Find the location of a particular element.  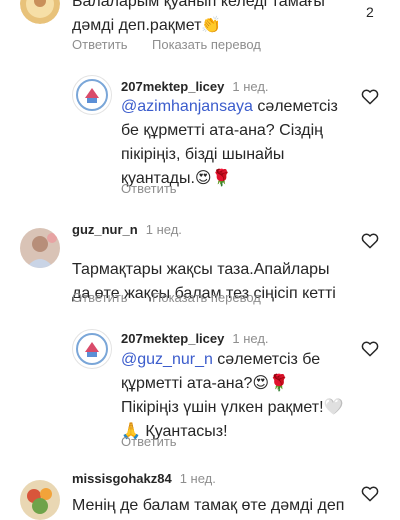

comment-username: guz_nur_n 1 нед. is located at coordinates (127, 229).